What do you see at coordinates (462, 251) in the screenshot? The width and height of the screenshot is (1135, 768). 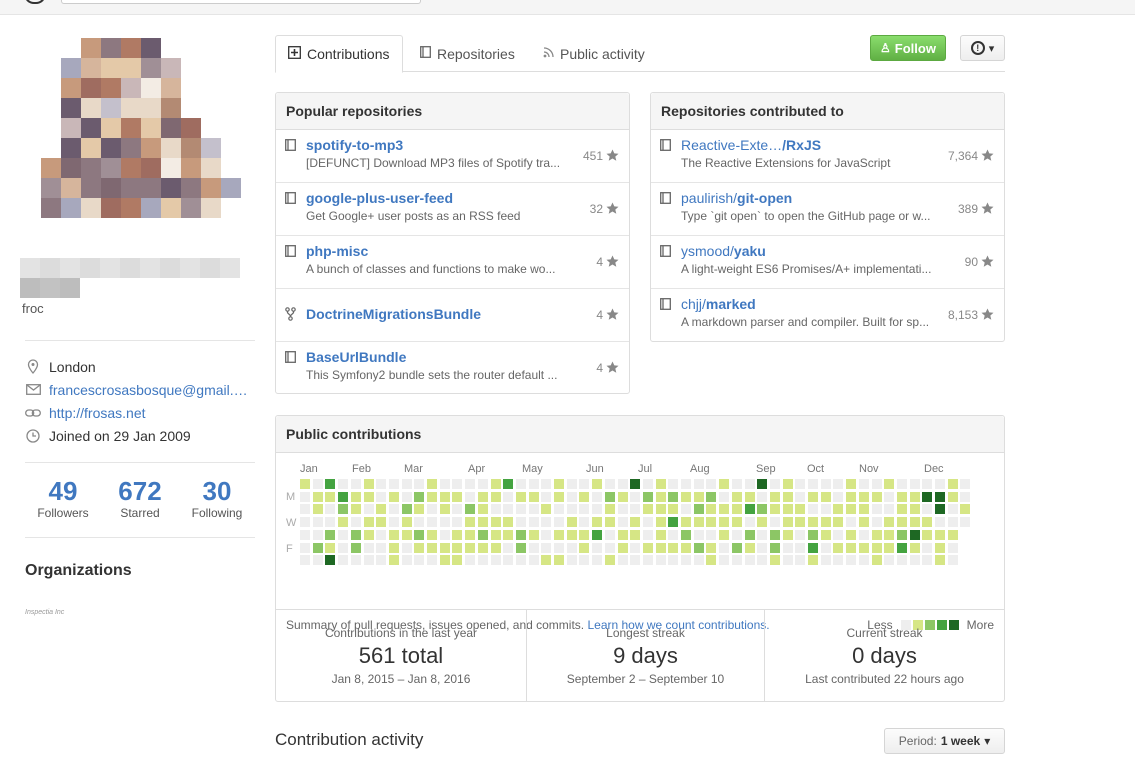 I see `repo-name-link: php-misc` at bounding box center [462, 251].